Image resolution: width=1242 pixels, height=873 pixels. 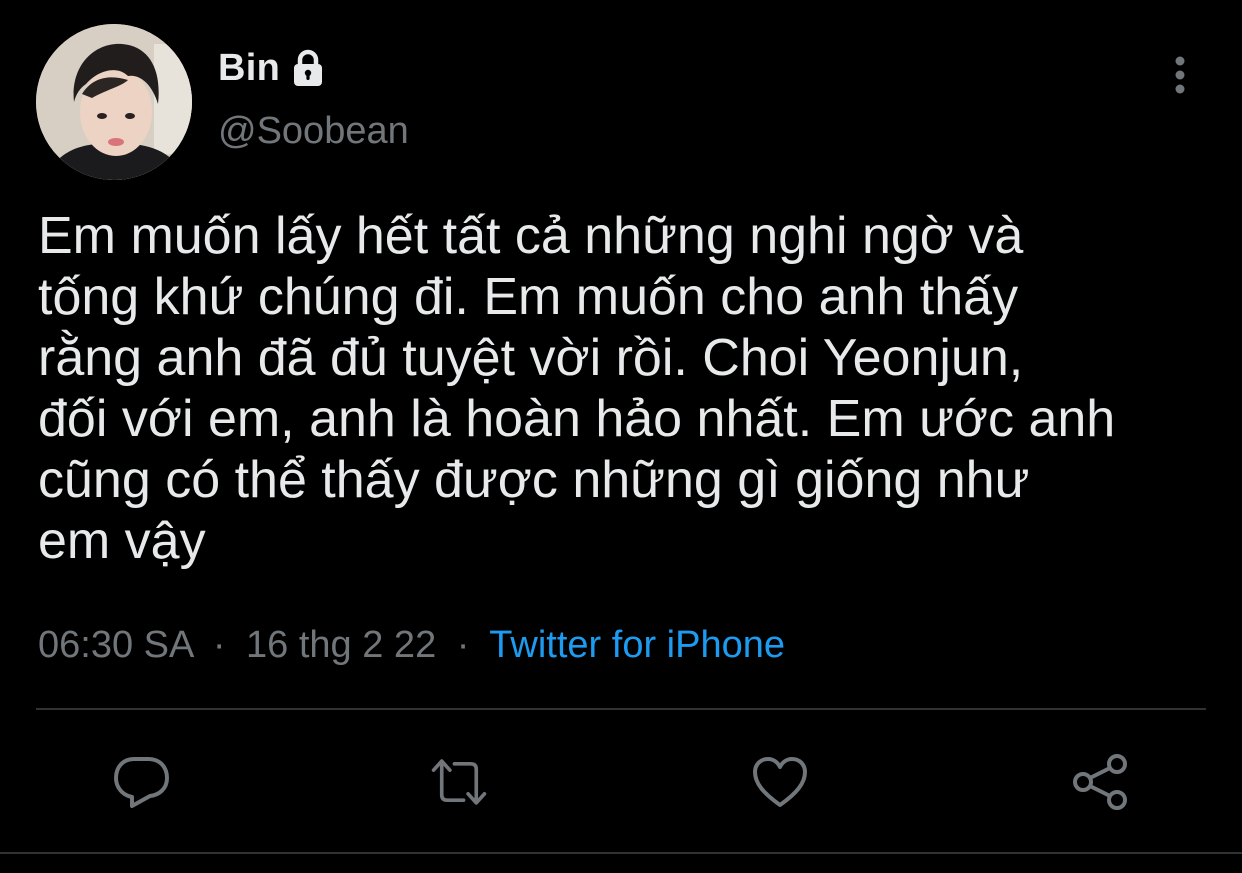 I want to click on like-button, so click(x=780, y=782).